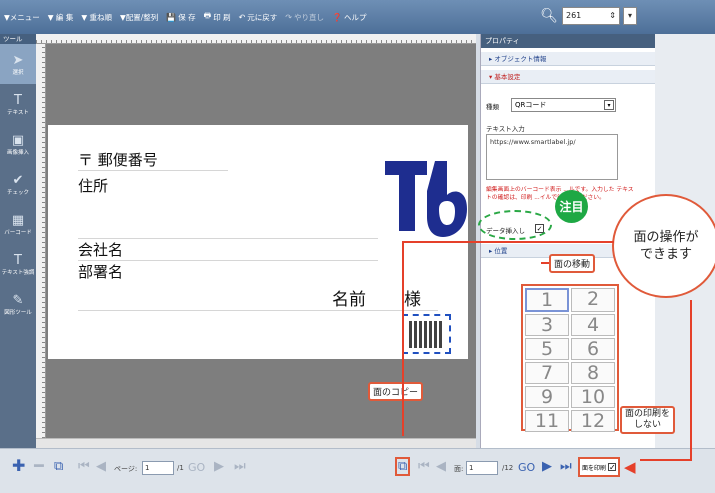  I want to click on type-label: 種類, so click(492, 107).